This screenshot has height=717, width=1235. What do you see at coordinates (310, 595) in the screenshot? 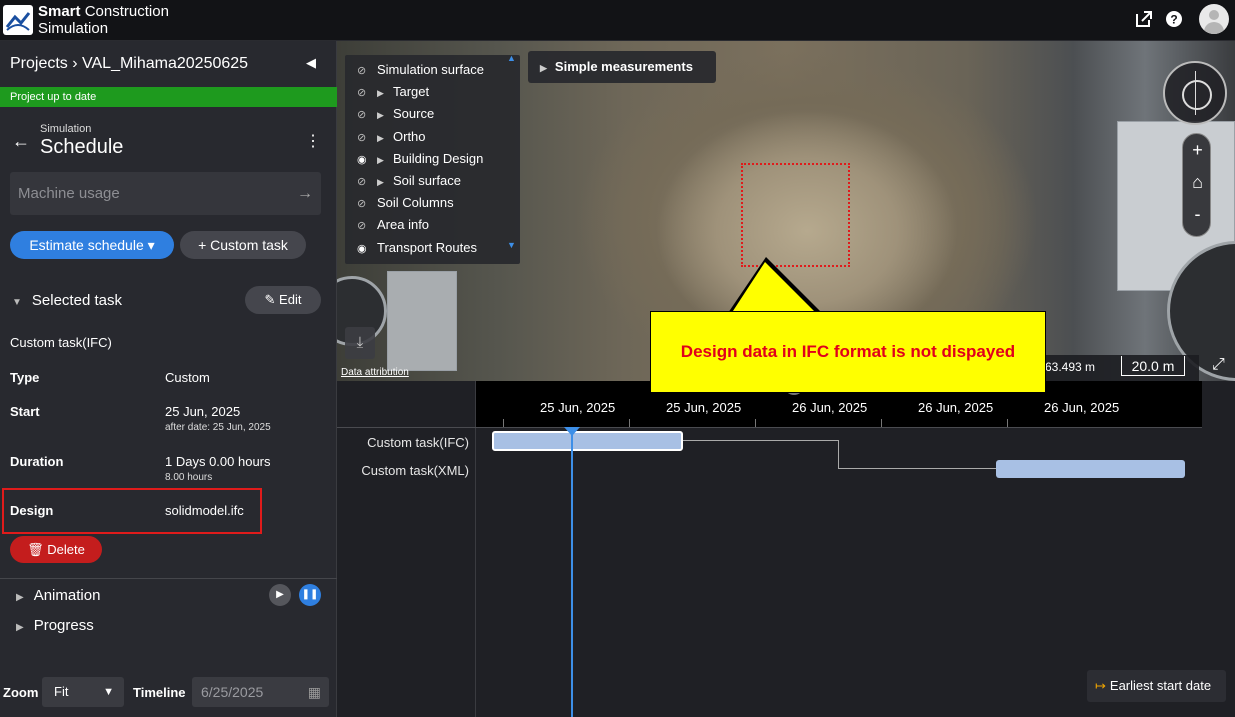
I see `pause-icon: ❚❚` at bounding box center [310, 595].